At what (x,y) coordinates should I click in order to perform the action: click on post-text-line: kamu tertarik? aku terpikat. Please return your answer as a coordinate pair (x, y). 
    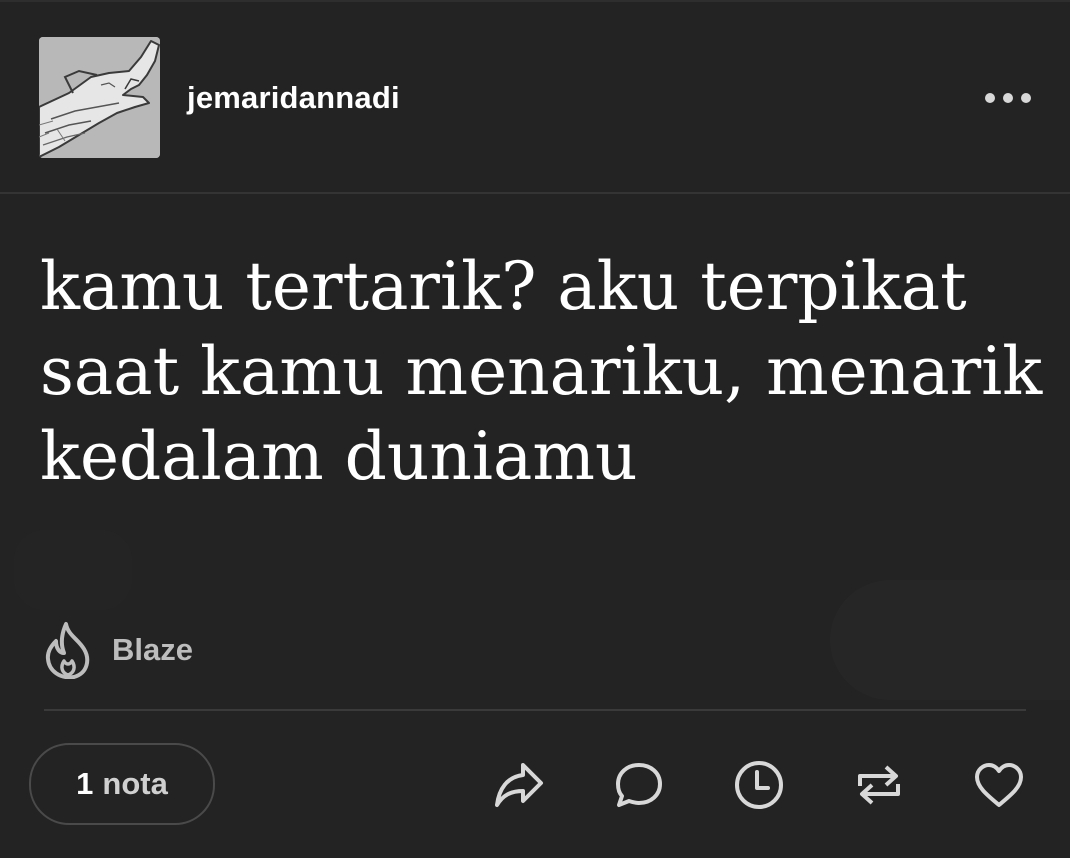
    Looking at the image, I should click on (503, 286).